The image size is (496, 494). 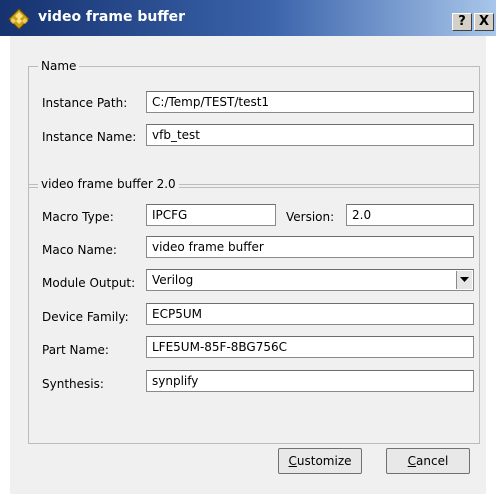 What do you see at coordinates (78, 217) in the screenshot?
I see `macro-type-label: Macro Type:` at bounding box center [78, 217].